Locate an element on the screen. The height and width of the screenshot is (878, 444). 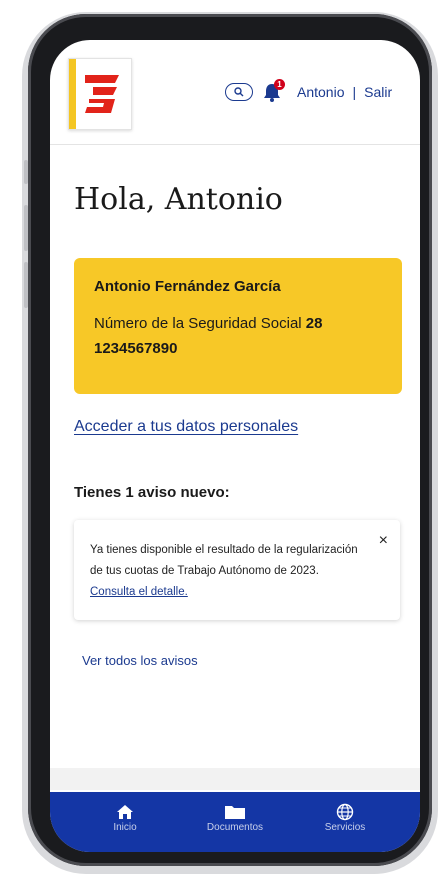
app-logo is located at coordinates (100, 94).